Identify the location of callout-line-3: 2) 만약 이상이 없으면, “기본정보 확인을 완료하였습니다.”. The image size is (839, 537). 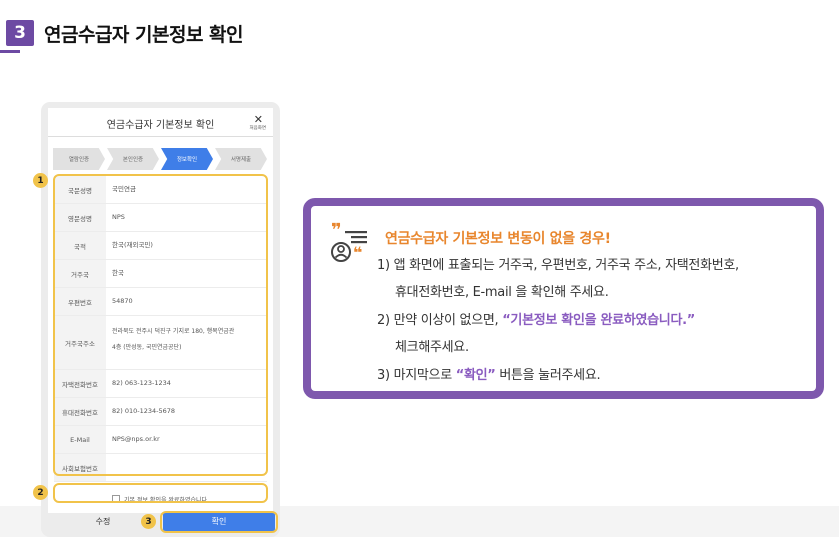
(536, 318).